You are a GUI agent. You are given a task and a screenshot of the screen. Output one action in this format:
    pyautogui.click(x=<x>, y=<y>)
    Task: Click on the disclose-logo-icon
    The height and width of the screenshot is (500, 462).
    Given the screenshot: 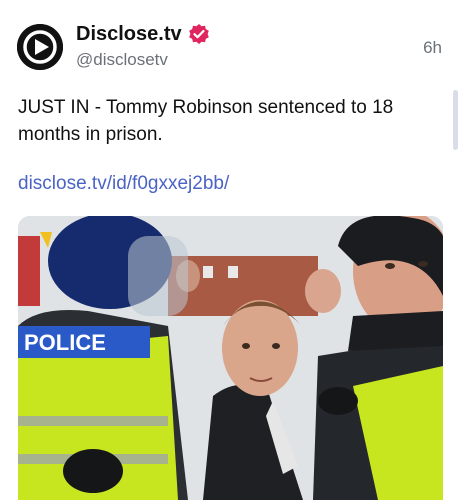 What is the action you would take?
    pyautogui.click(x=40, y=47)
    